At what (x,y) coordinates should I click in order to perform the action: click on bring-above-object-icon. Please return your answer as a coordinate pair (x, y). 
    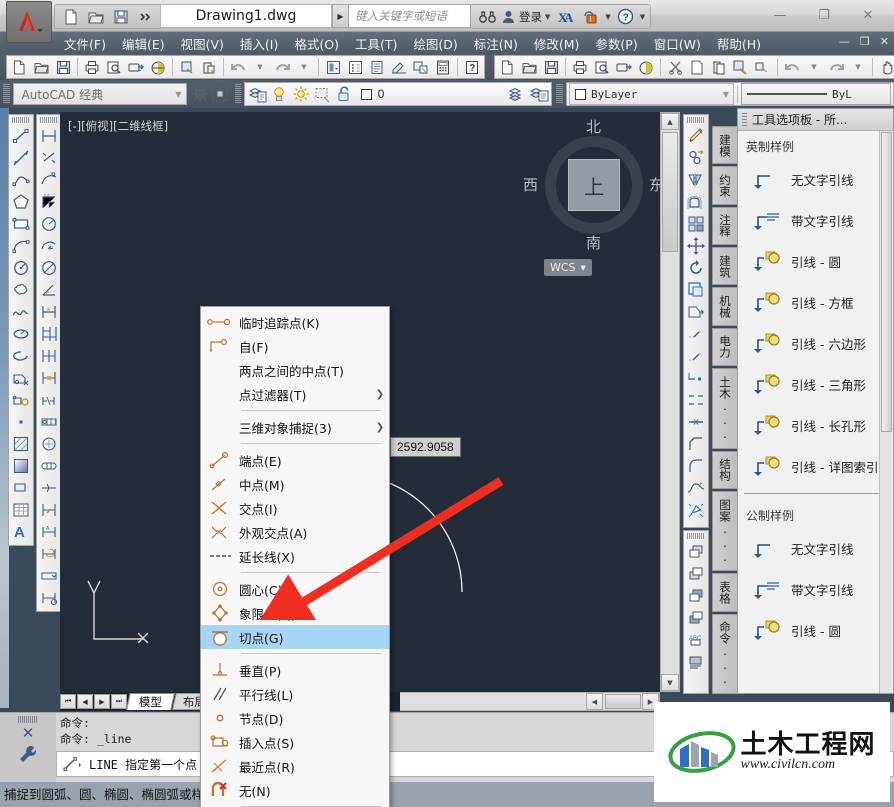
    Looking at the image, I should click on (696, 596).